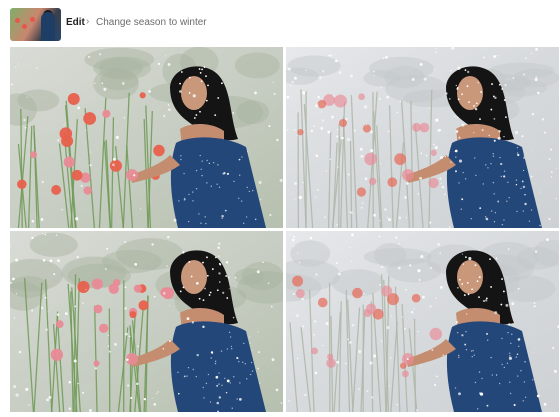 Image resolution: width=560 pixels, height=417 pixels. I want to click on breadcrumb-current: Change season to winter, so click(151, 22).